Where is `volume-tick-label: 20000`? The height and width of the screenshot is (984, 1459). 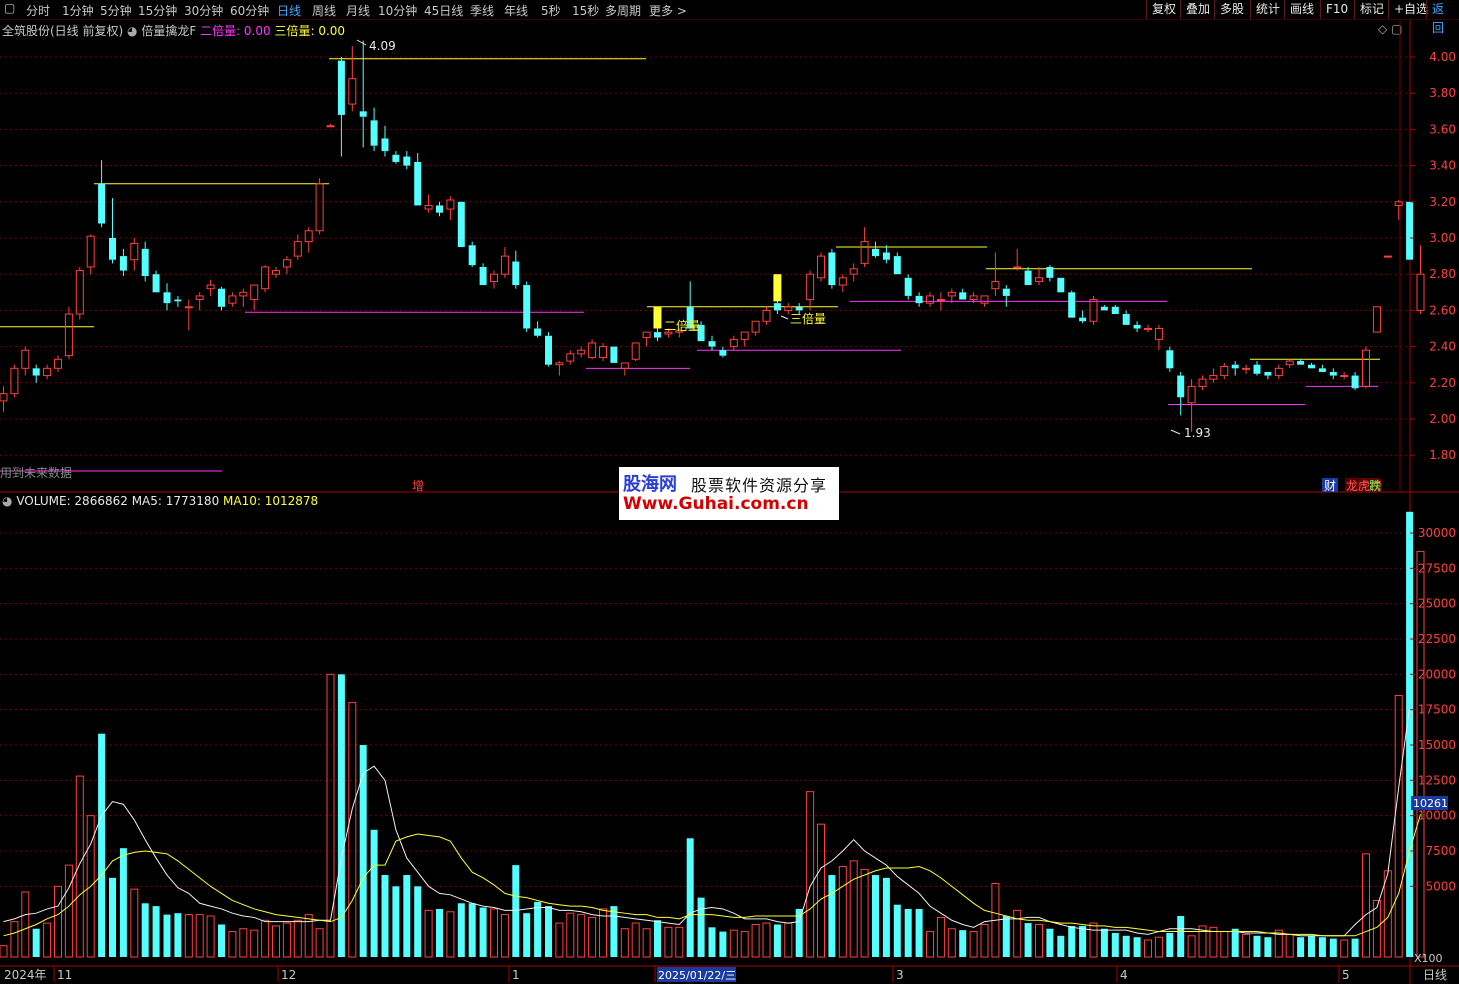
volume-tick-label: 20000 is located at coordinates (1437, 674).